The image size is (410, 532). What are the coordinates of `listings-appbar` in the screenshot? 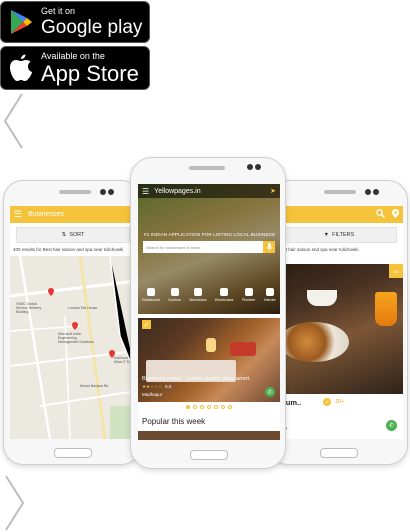 It's located at (339, 214).